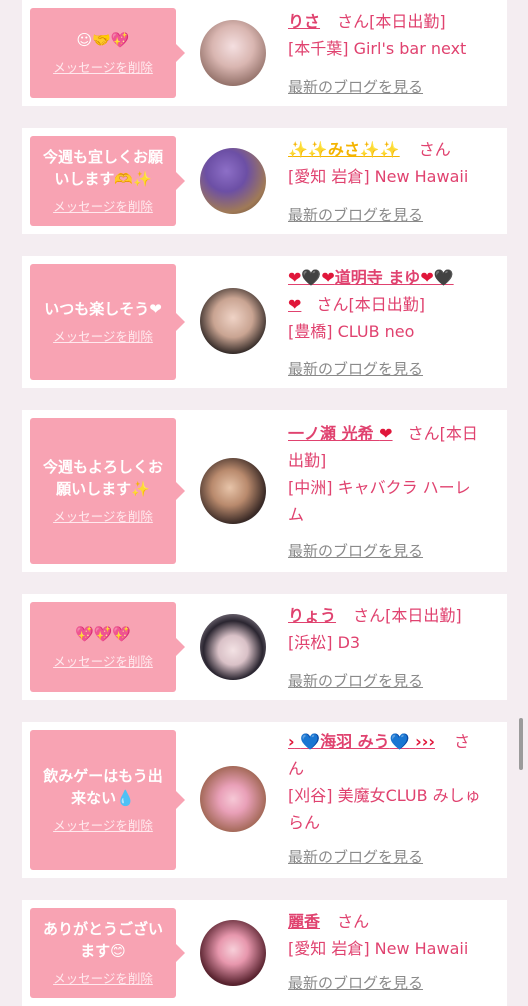 Image resolution: width=528 pixels, height=1006 pixels. I want to click on shop-text: [浜松] D3, so click(324, 642).